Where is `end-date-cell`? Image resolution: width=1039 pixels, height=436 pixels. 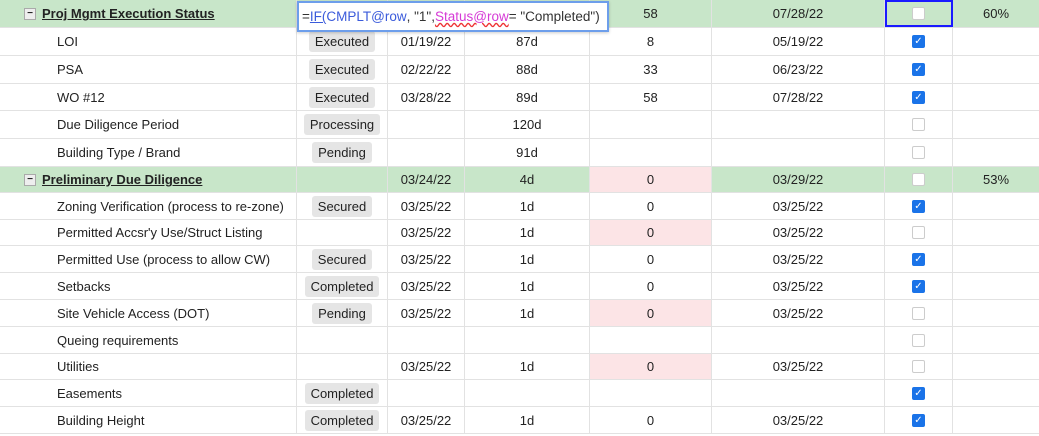
end-date-cell is located at coordinates (798, 152).